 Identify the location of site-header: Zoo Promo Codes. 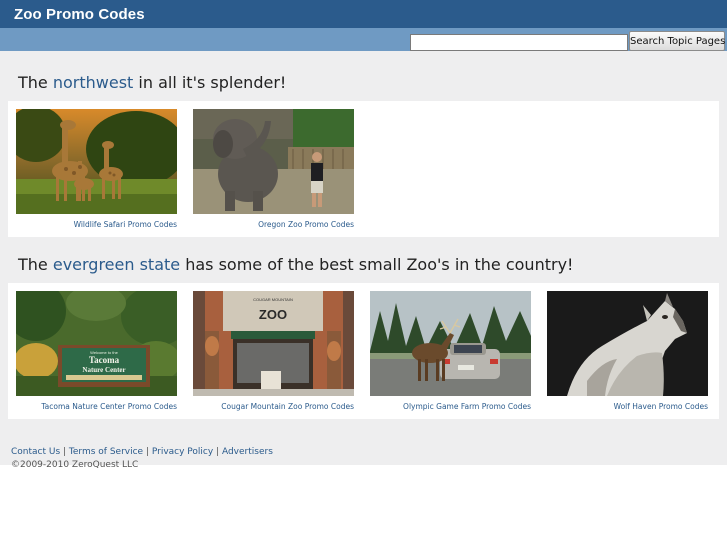
(363, 14).